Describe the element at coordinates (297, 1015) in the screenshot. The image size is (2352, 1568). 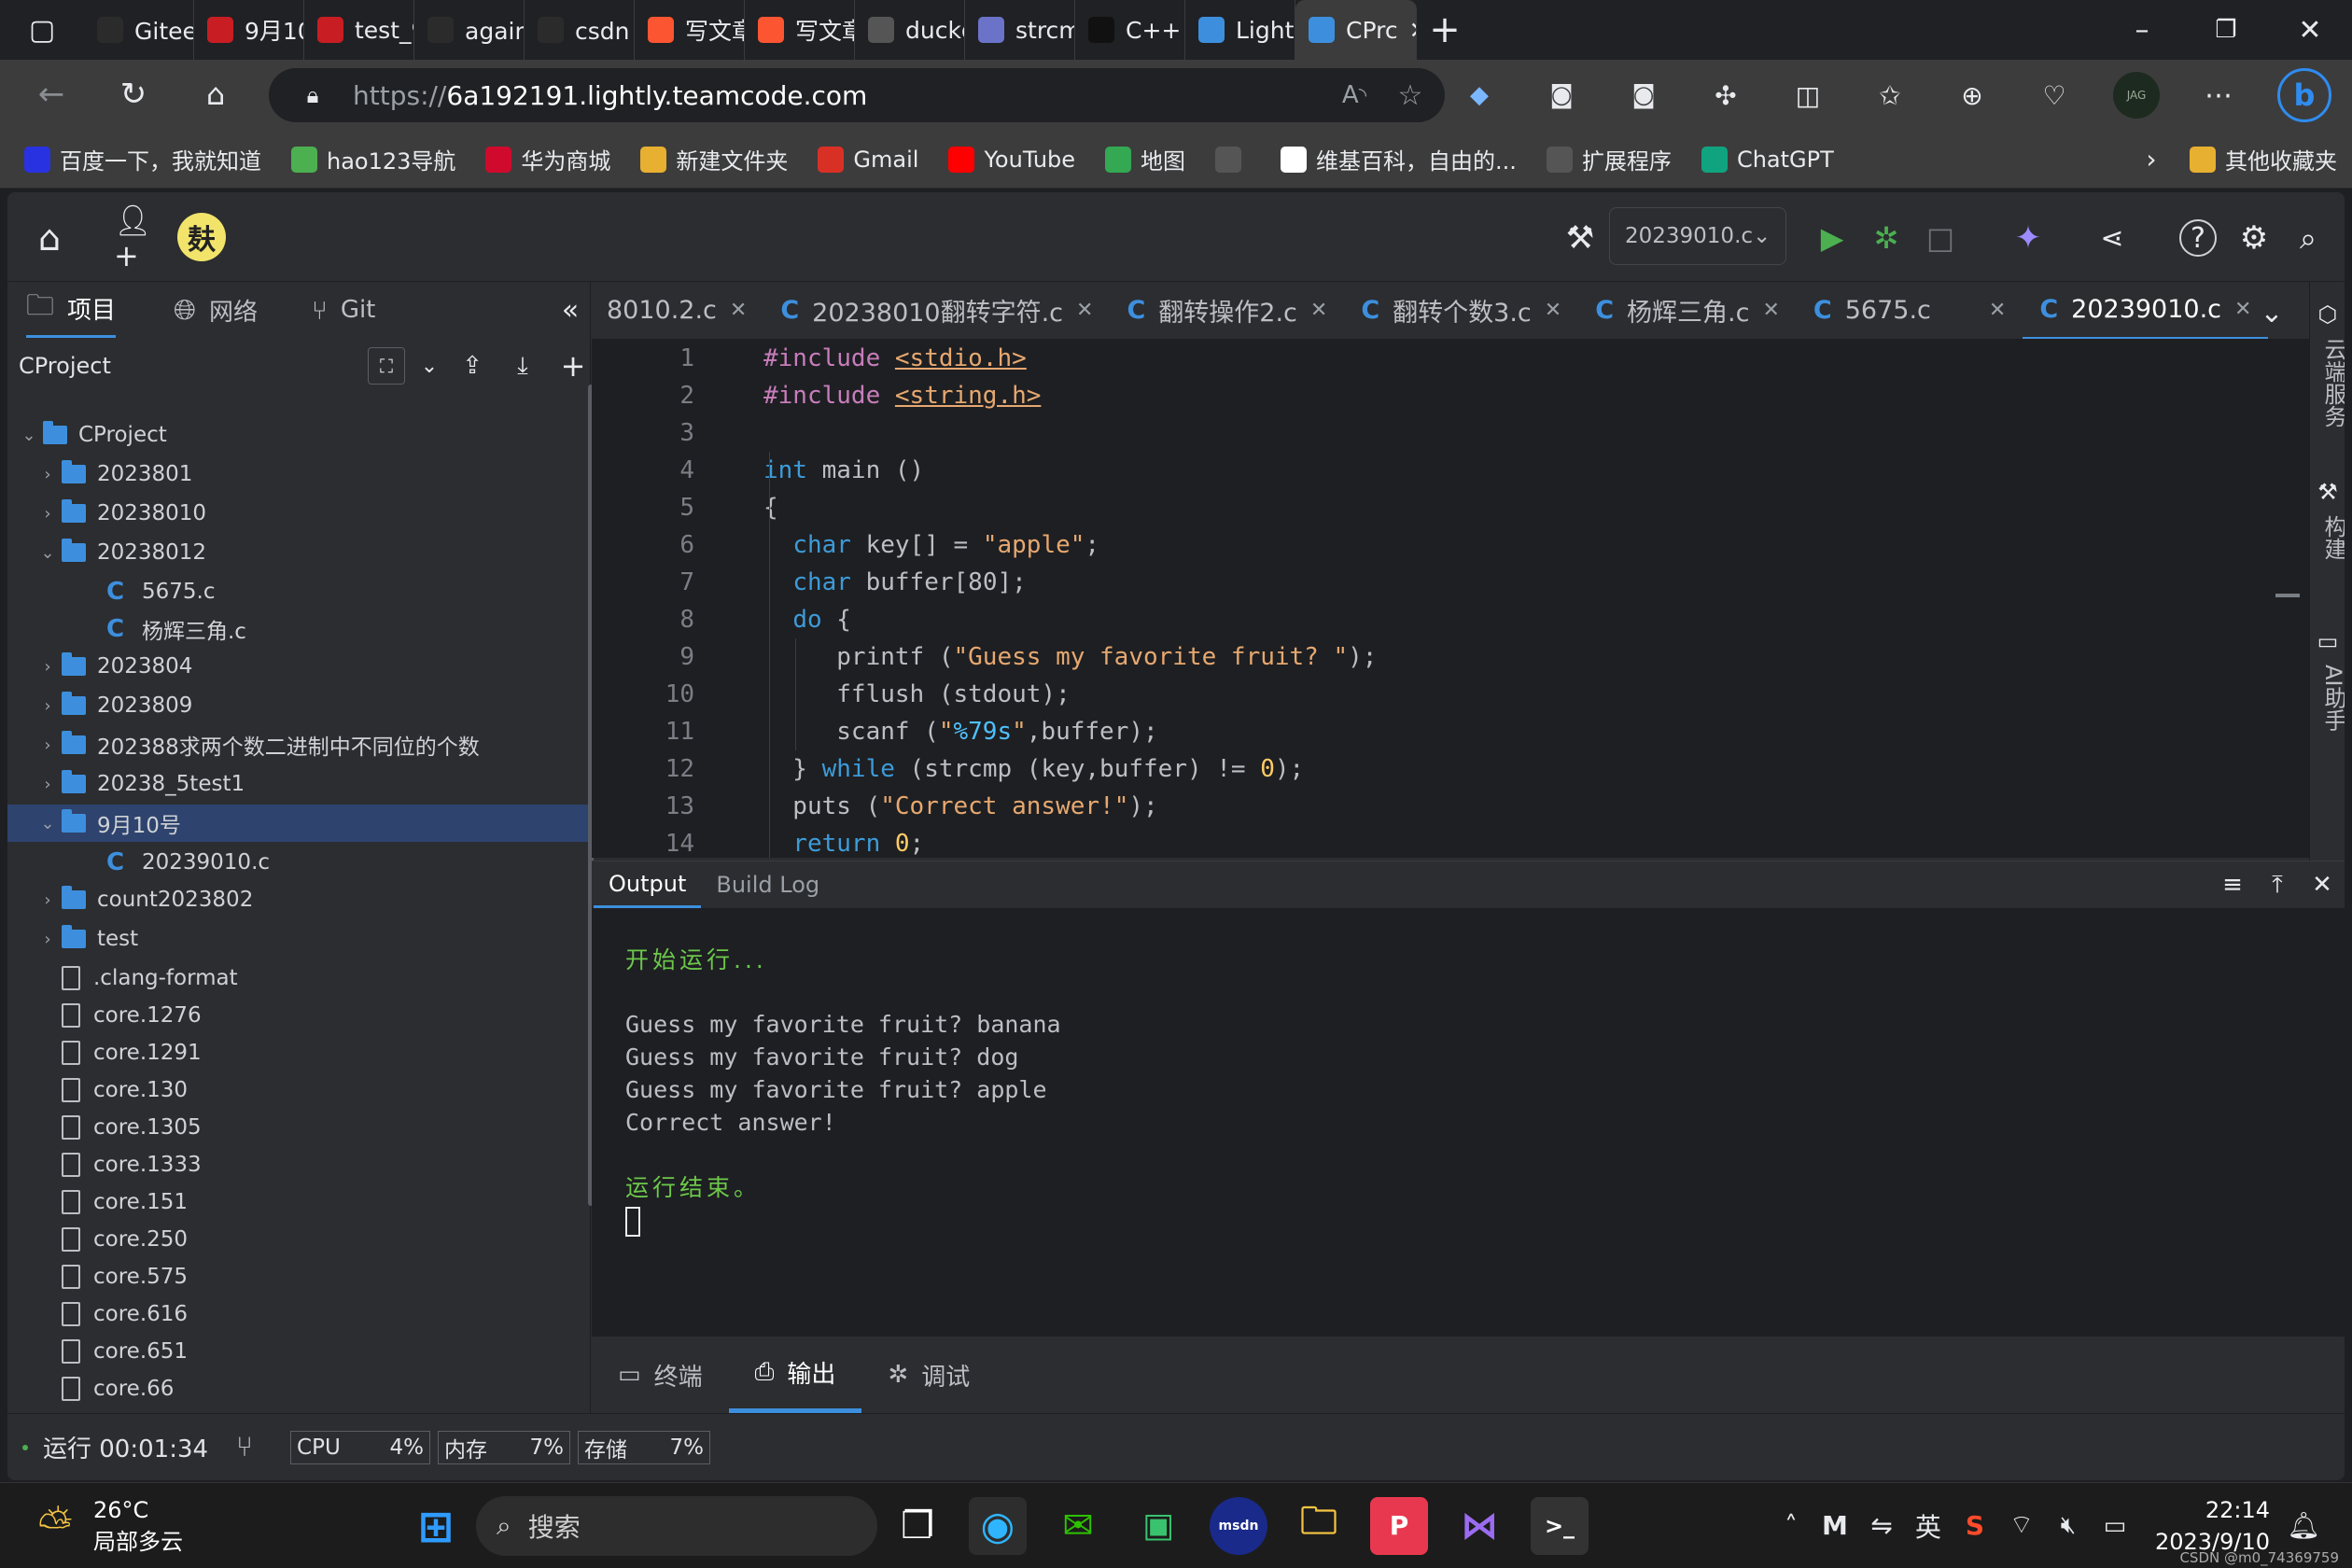
I see `tree-file: core.1276` at that location.